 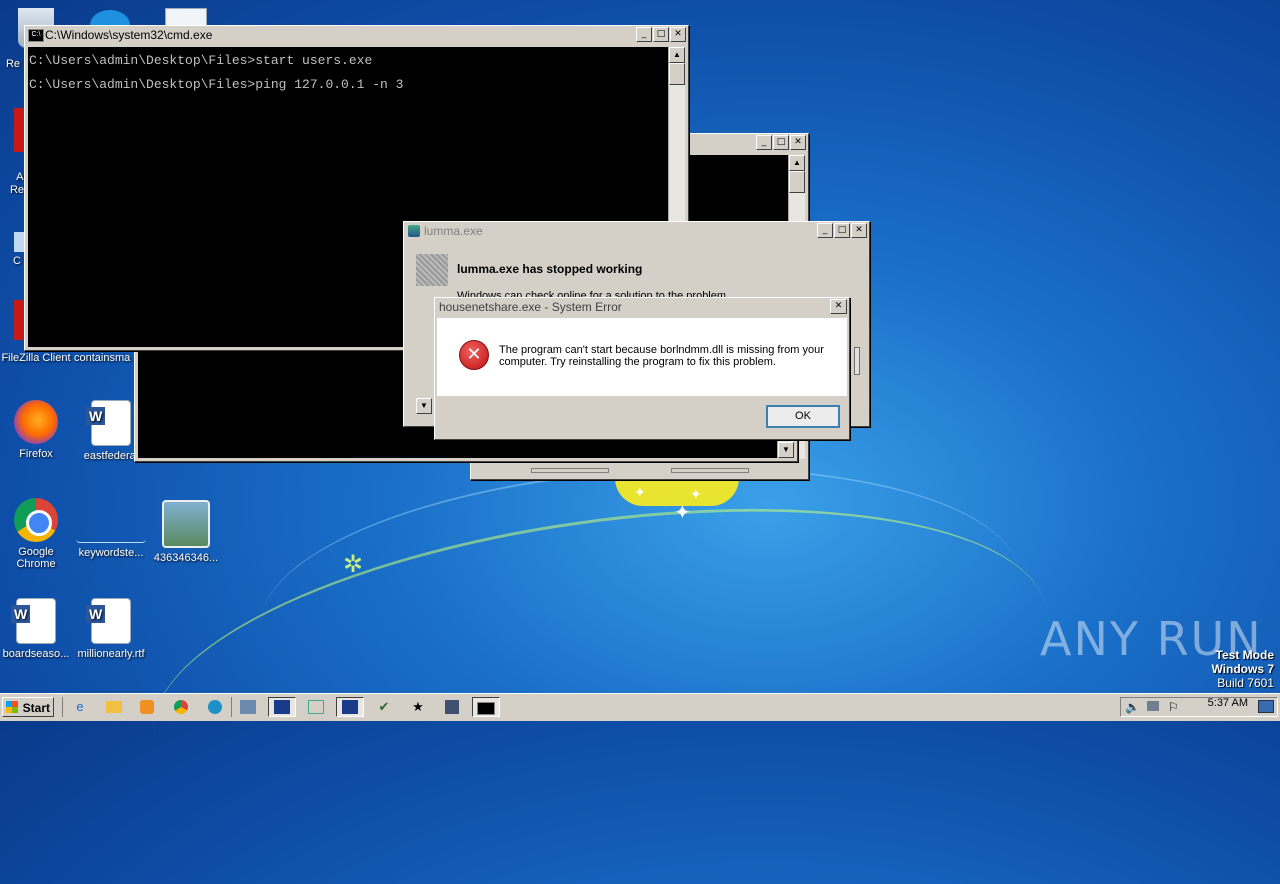 What do you see at coordinates (550, 269) in the screenshot?
I see `crash-heading: lumma.exe has stopped working` at bounding box center [550, 269].